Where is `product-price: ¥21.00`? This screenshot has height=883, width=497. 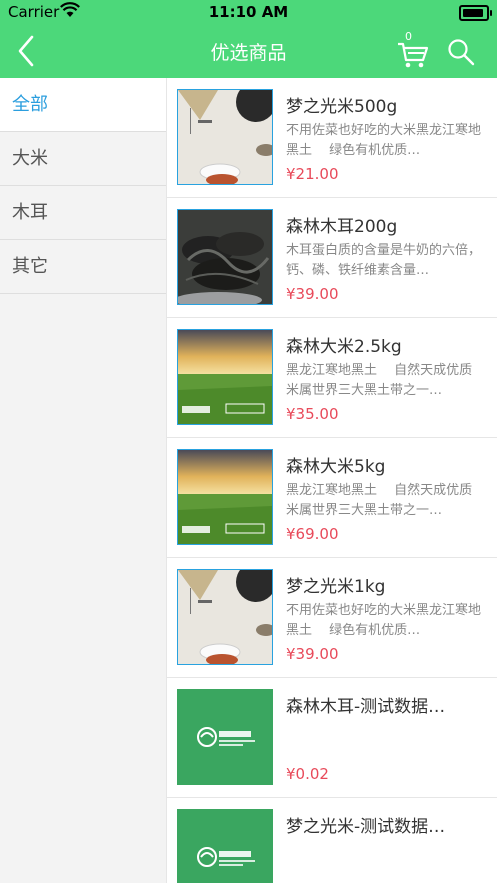 product-price: ¥21.00 is located at coordinates (312, 174).